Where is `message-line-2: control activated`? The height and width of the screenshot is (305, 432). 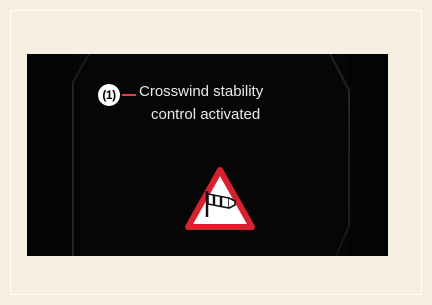
message-line-2: control activated is located at coordinates (206, 114).